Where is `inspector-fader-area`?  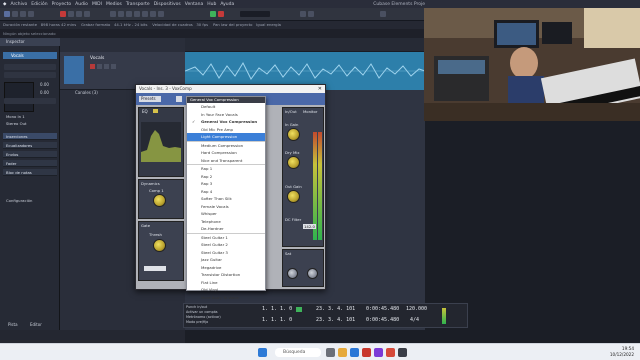
inspector-fader-area is located at coordinates (19, 97).